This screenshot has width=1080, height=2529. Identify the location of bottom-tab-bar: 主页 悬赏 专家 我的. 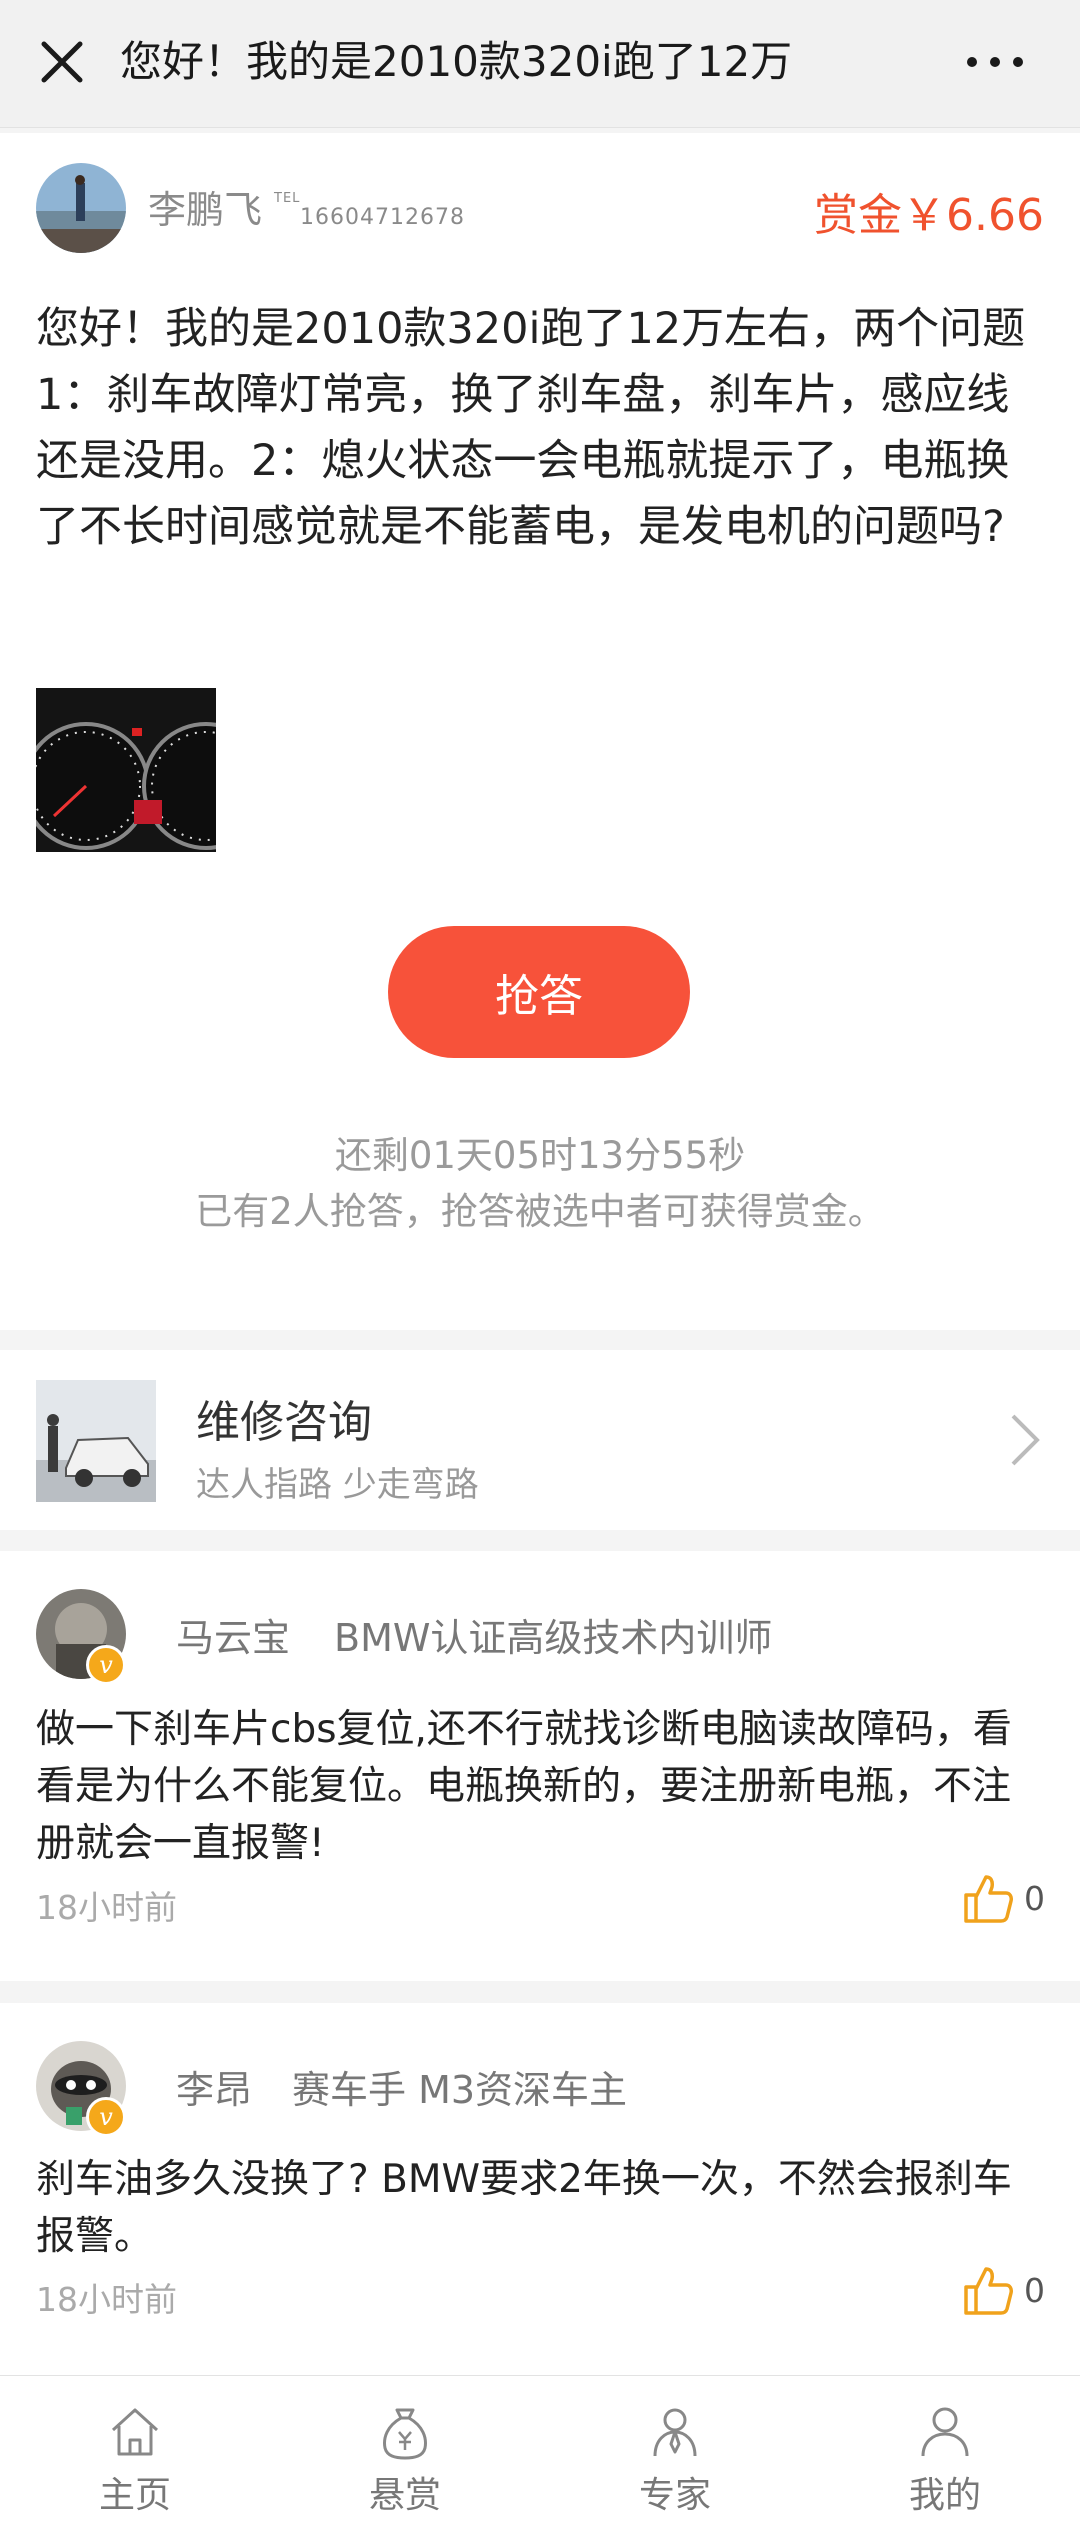
(540, 2452).